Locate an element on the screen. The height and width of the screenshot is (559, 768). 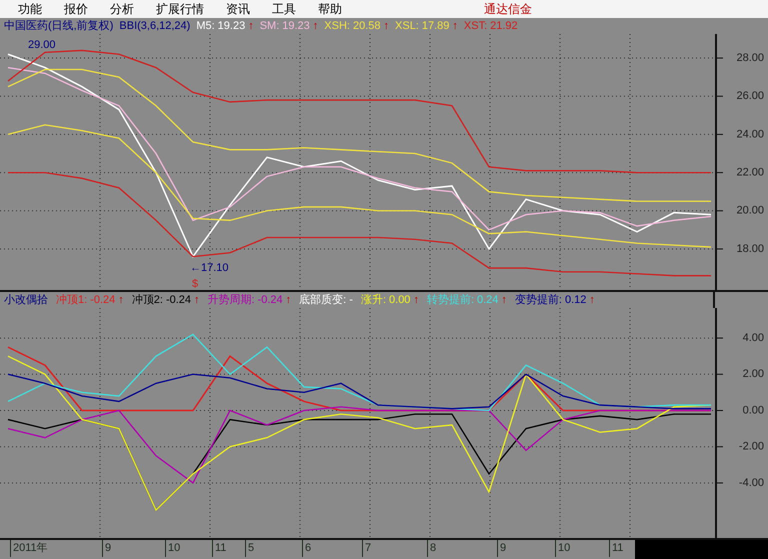
legend-value: 20.58 is located at coordinates (366, 26).